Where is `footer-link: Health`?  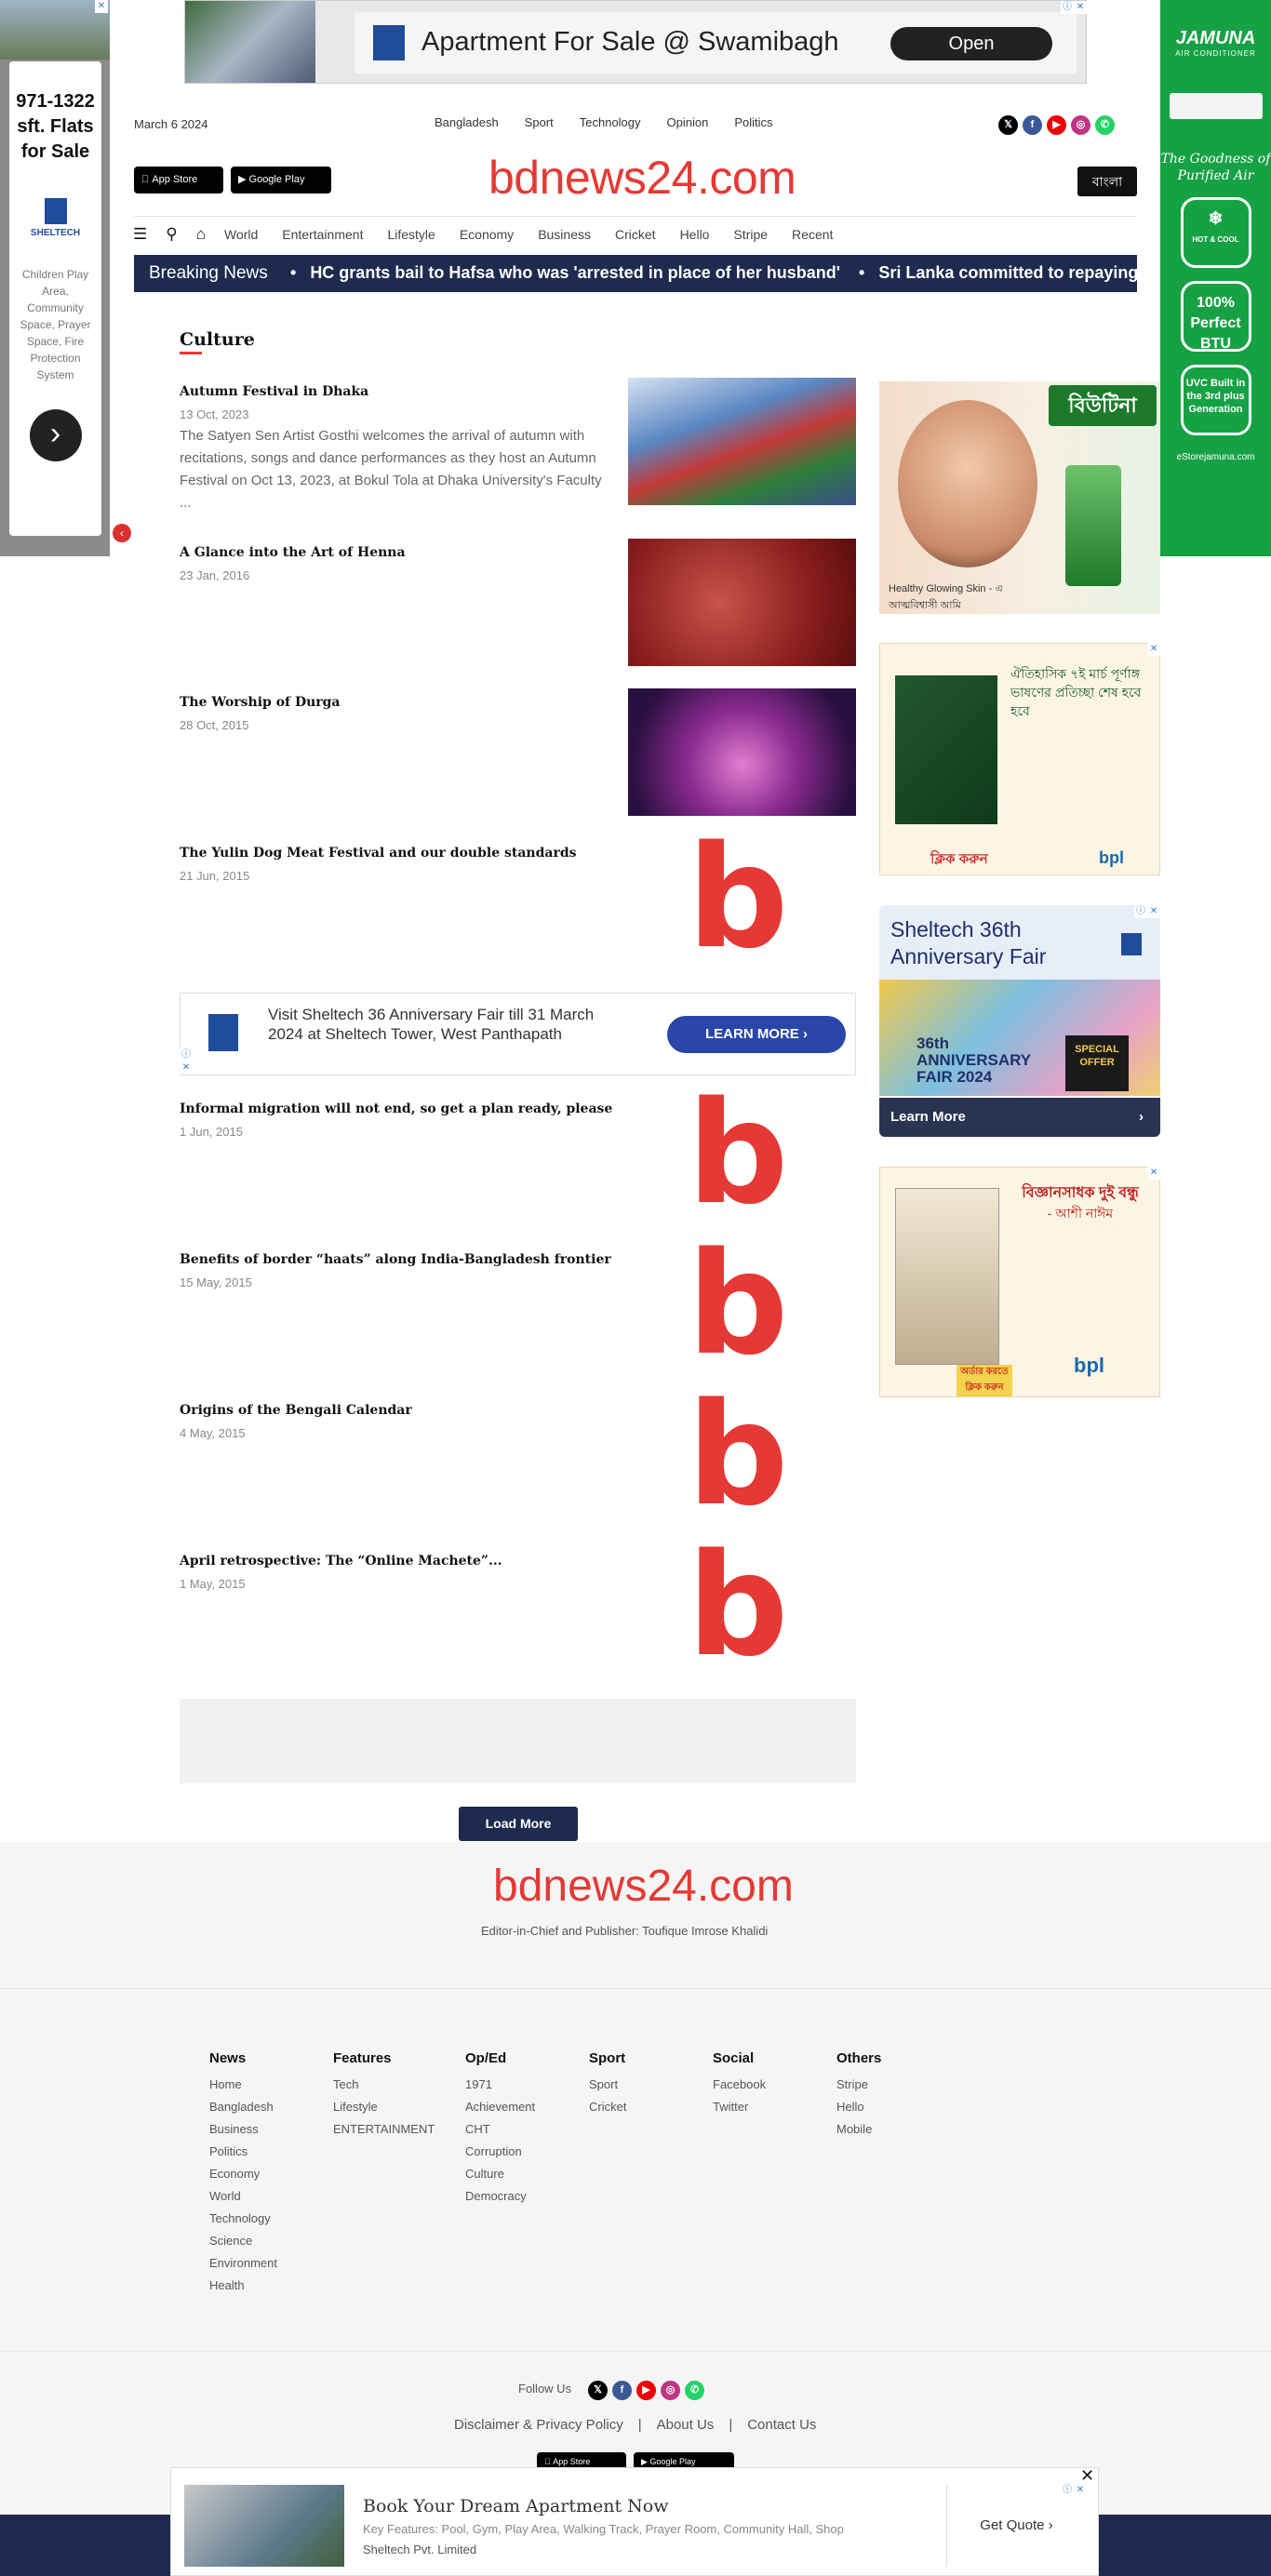
footer-link: Health is located at coordinates (243, 2286).